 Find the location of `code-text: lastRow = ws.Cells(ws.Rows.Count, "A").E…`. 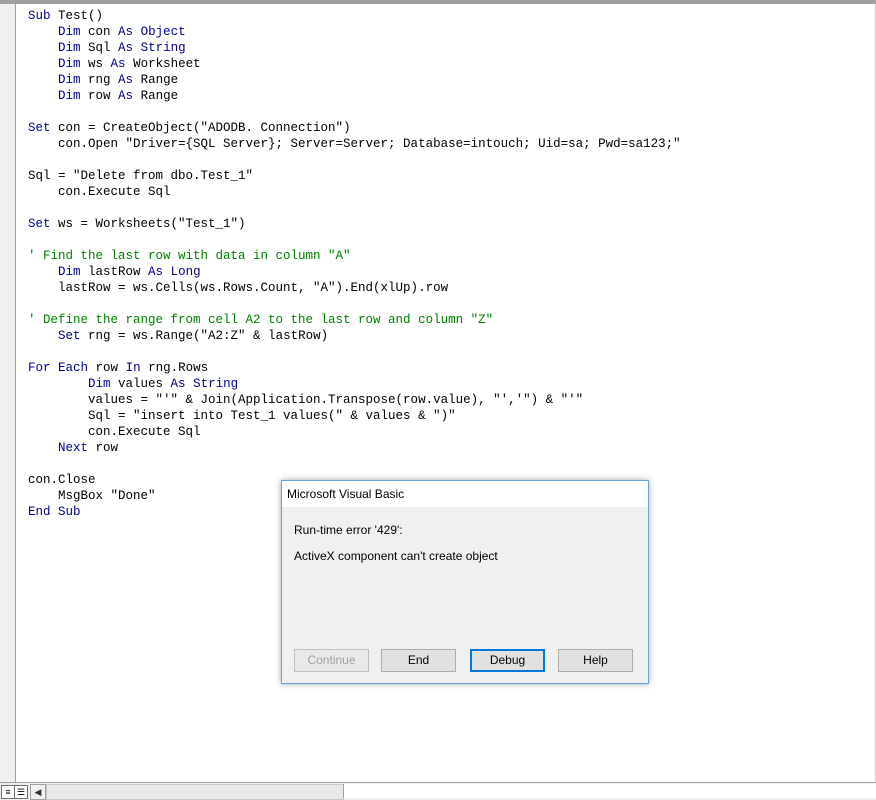

code-text: lastRow = ws.Cells(ws.Rows.Count, "A").E… is located at coordinates (238, 288).